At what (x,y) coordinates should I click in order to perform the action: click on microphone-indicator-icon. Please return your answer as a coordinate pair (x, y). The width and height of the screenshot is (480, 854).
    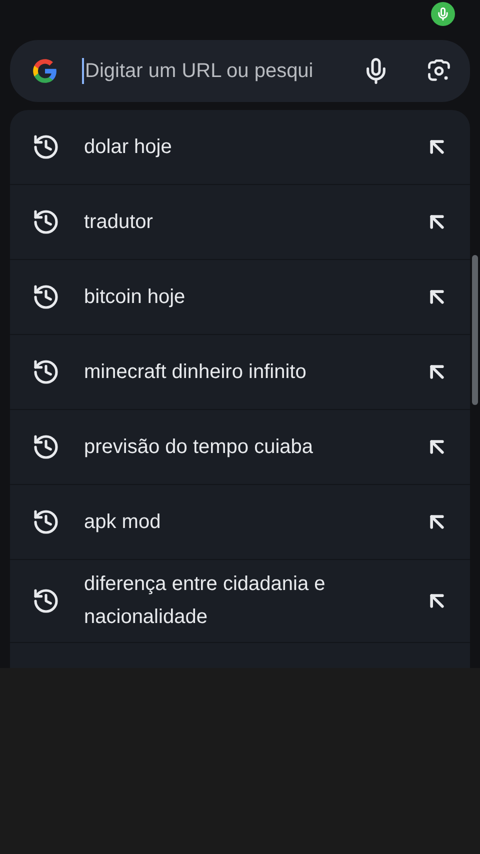
    Looking at the image, I should click on (443, 14).